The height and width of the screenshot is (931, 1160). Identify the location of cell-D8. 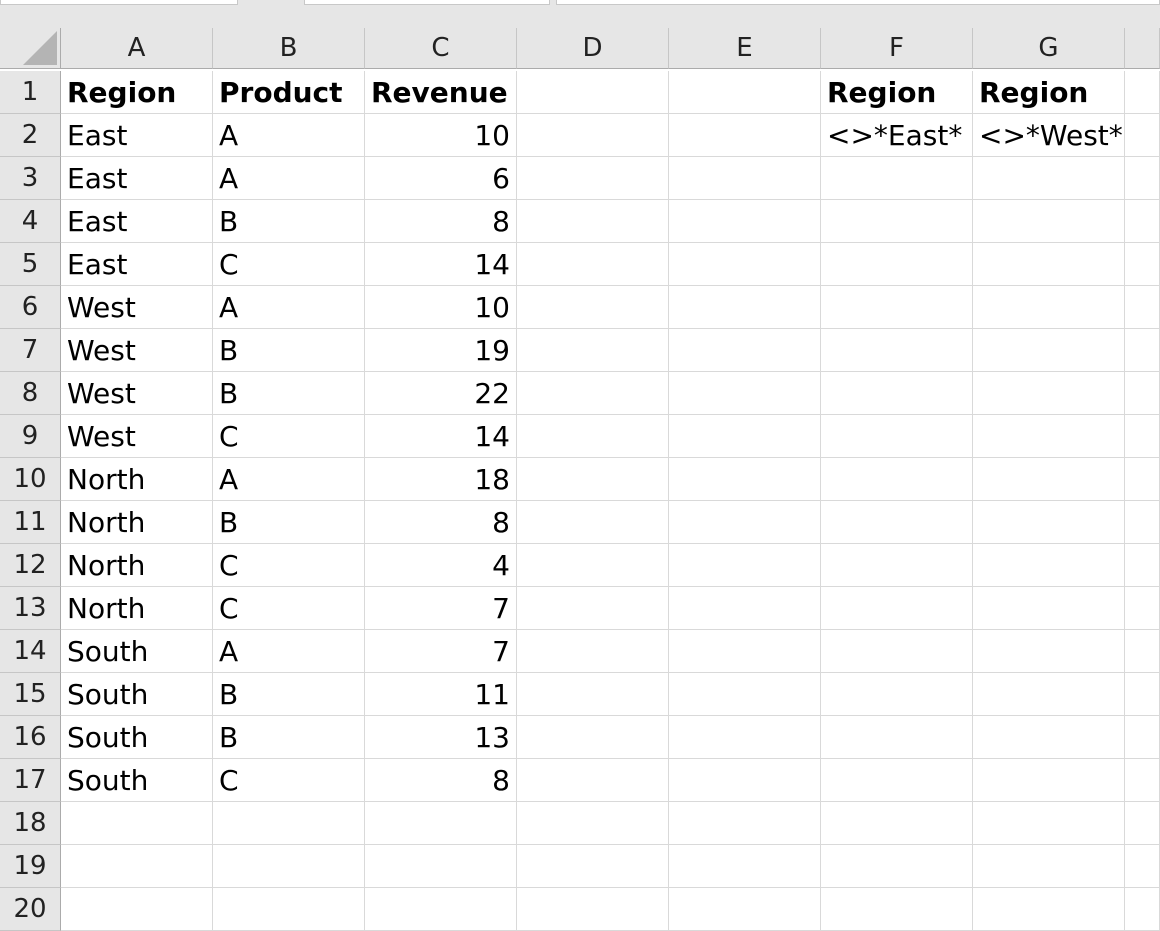
(593, 393).